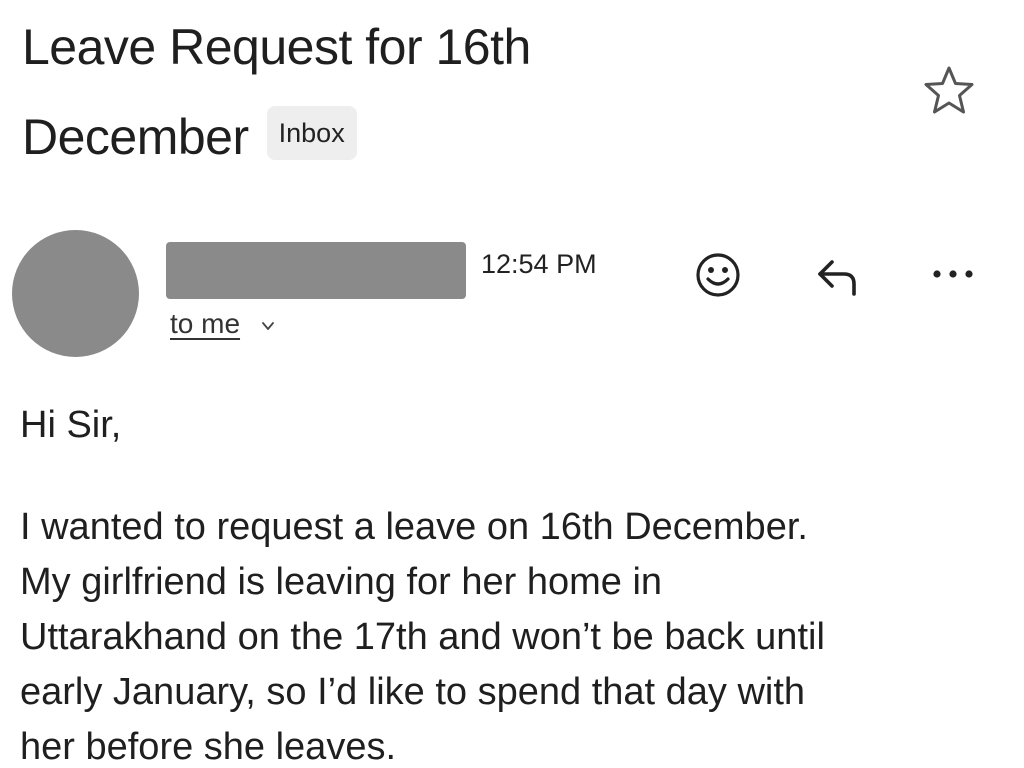 The height and width of the screenshot is (768, 1024). I want to click on email-time: 12:54 PM, so click(539, 264).